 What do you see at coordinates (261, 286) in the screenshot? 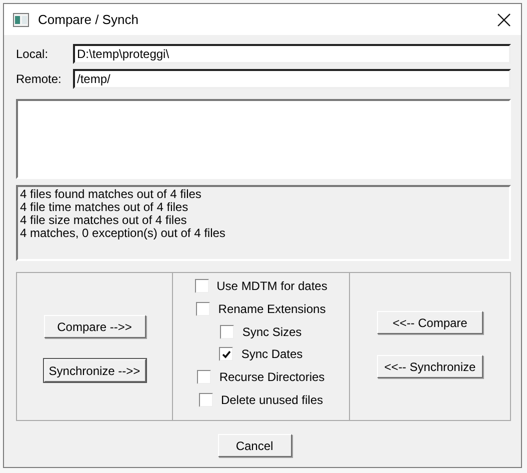
I see `option-checkbox: Use MDTM for dates` at bounding box center [261, 286].